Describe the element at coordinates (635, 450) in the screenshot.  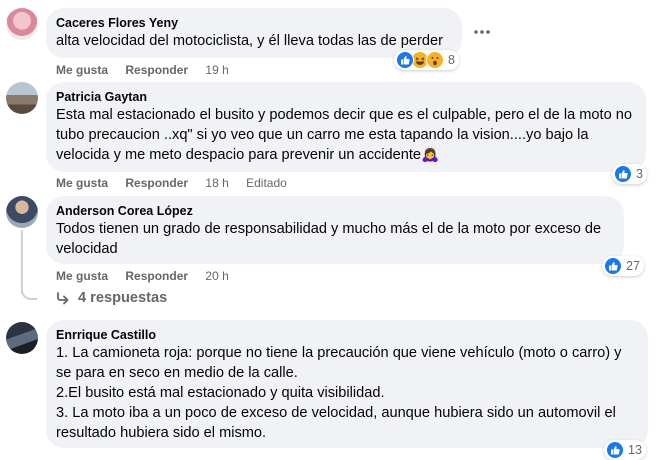
I see `reaction-count: 13` at that location.